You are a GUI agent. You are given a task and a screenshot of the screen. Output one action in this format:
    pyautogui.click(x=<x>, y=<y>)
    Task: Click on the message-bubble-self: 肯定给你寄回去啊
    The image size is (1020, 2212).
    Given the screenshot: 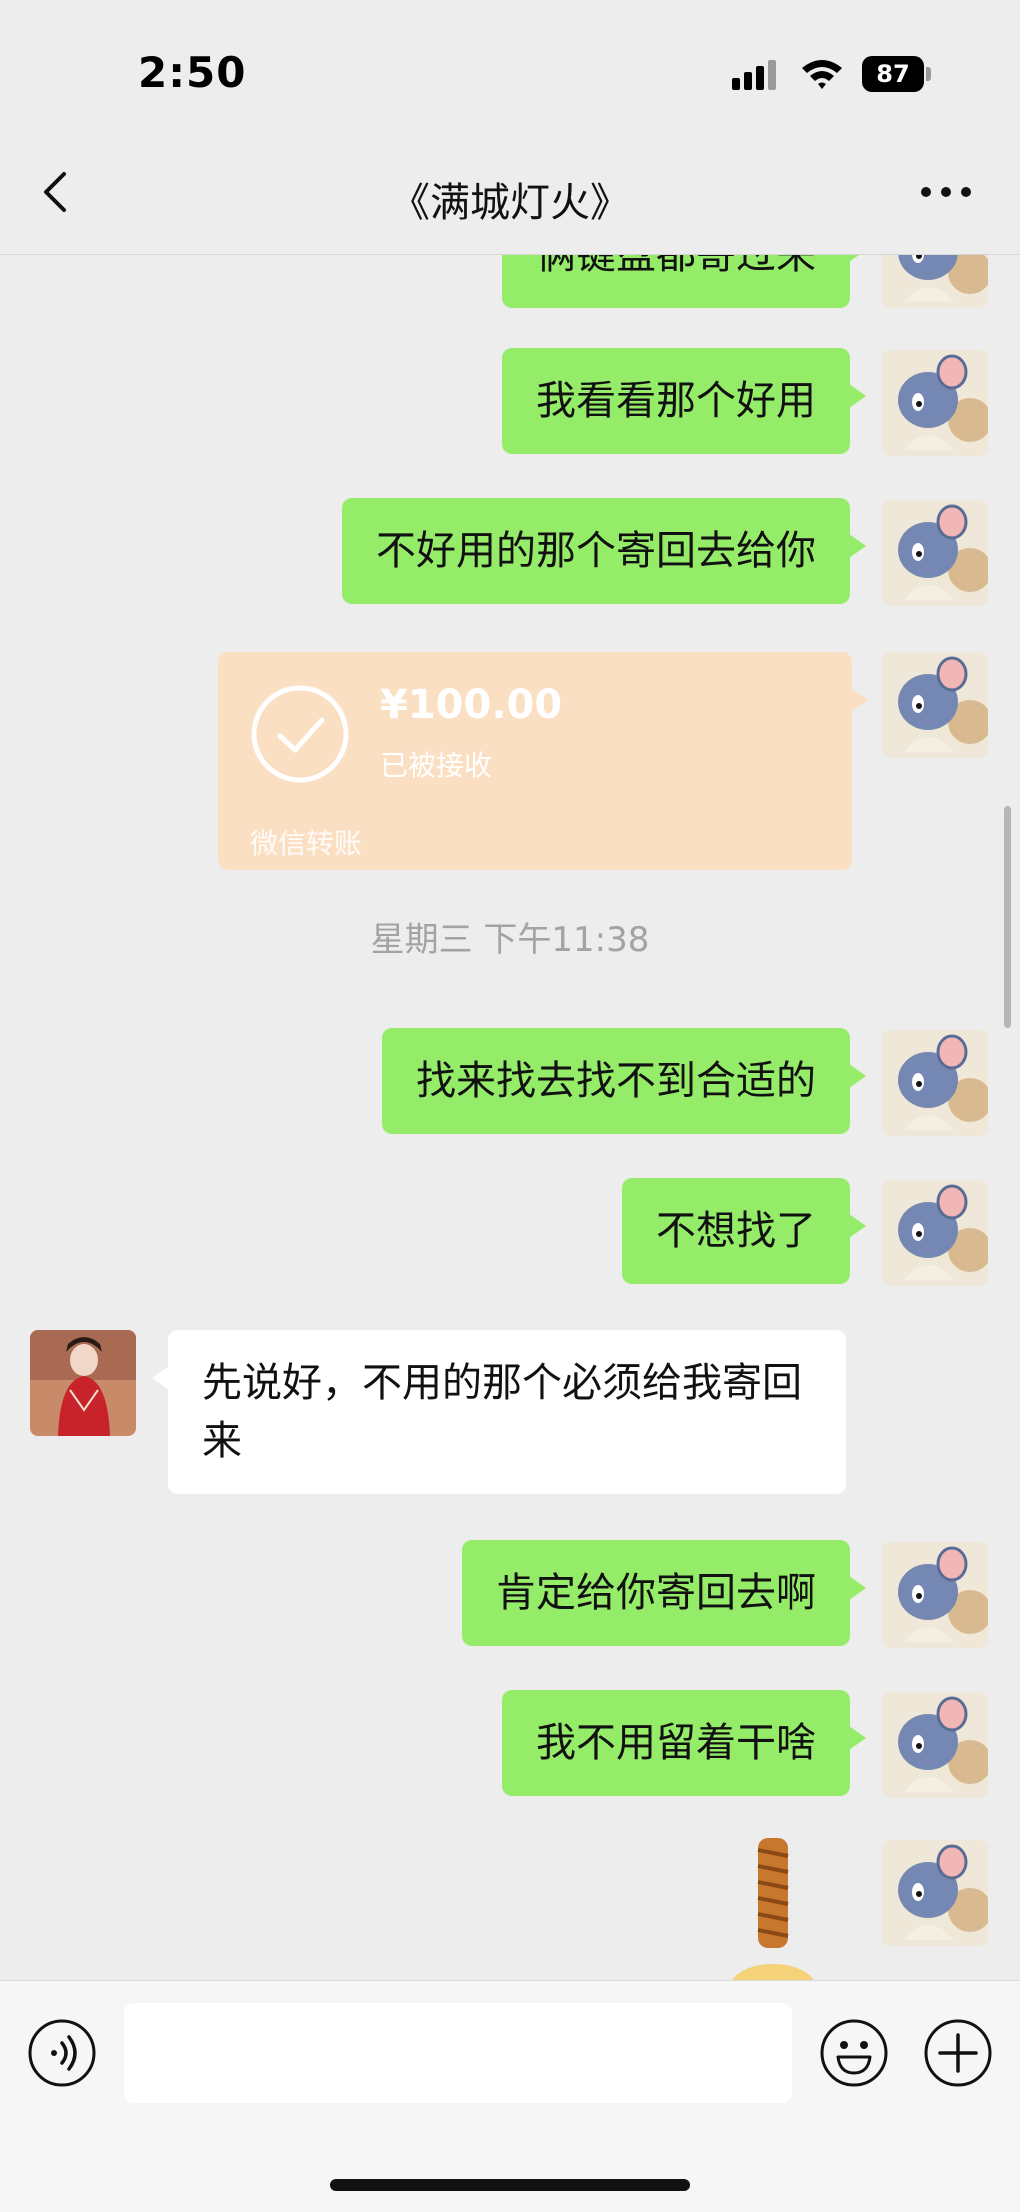 What is the action you would take?
    pyautogui.click(x=664, y=1593)
    